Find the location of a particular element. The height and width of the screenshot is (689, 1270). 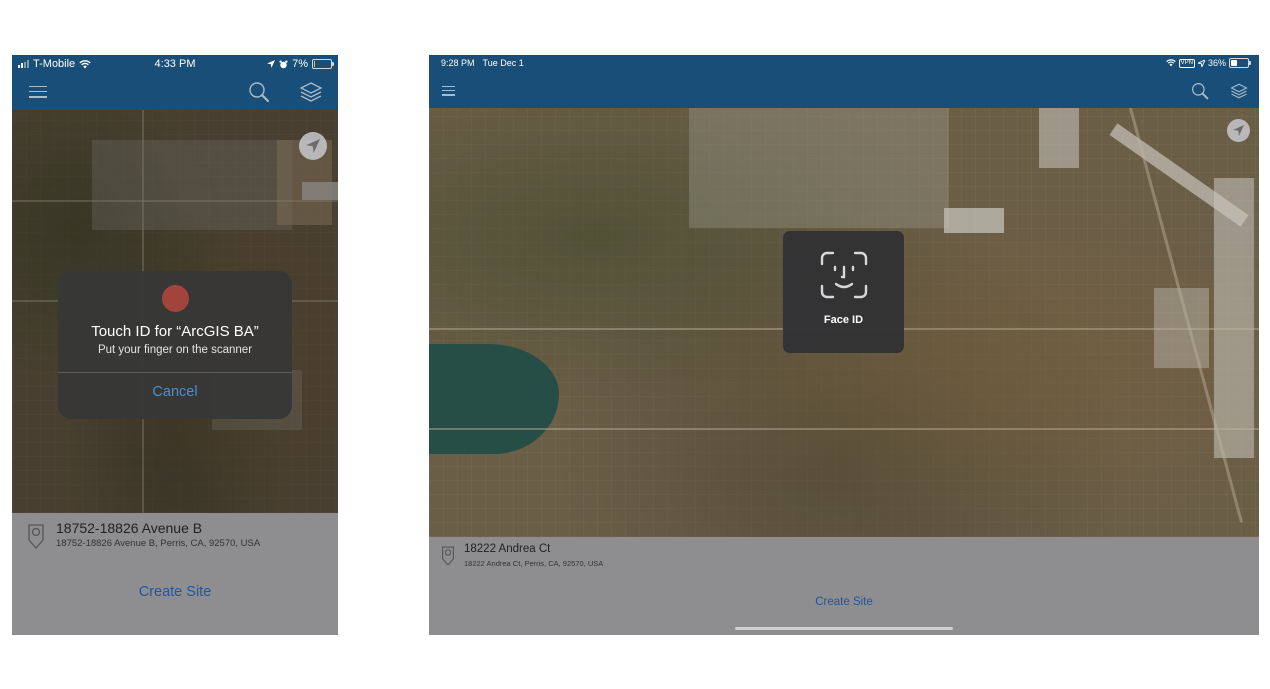

vpn-icon: VPN is located at coordinates (1186, 63).